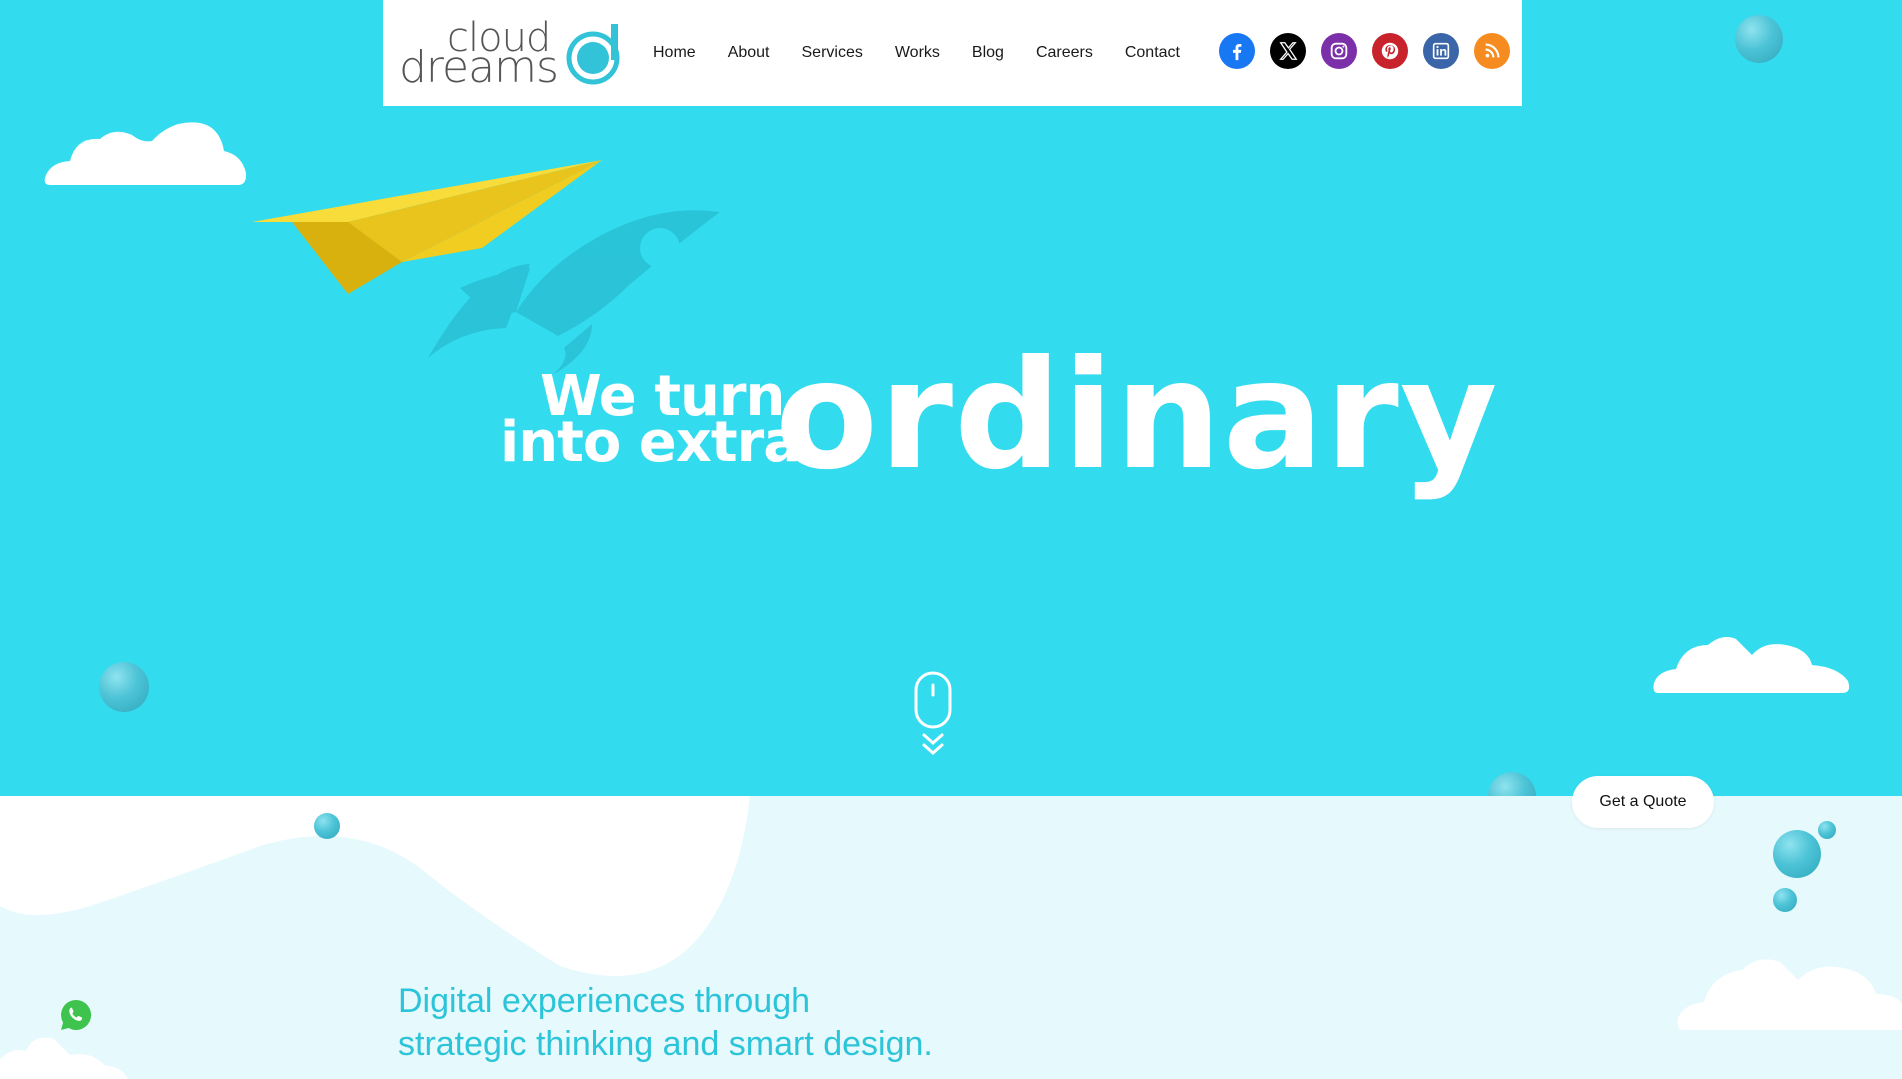 This screenshot has width=1902, height=1079. I want to click on cloud-dreams-logo: cloud dreams, so click(509, 55).